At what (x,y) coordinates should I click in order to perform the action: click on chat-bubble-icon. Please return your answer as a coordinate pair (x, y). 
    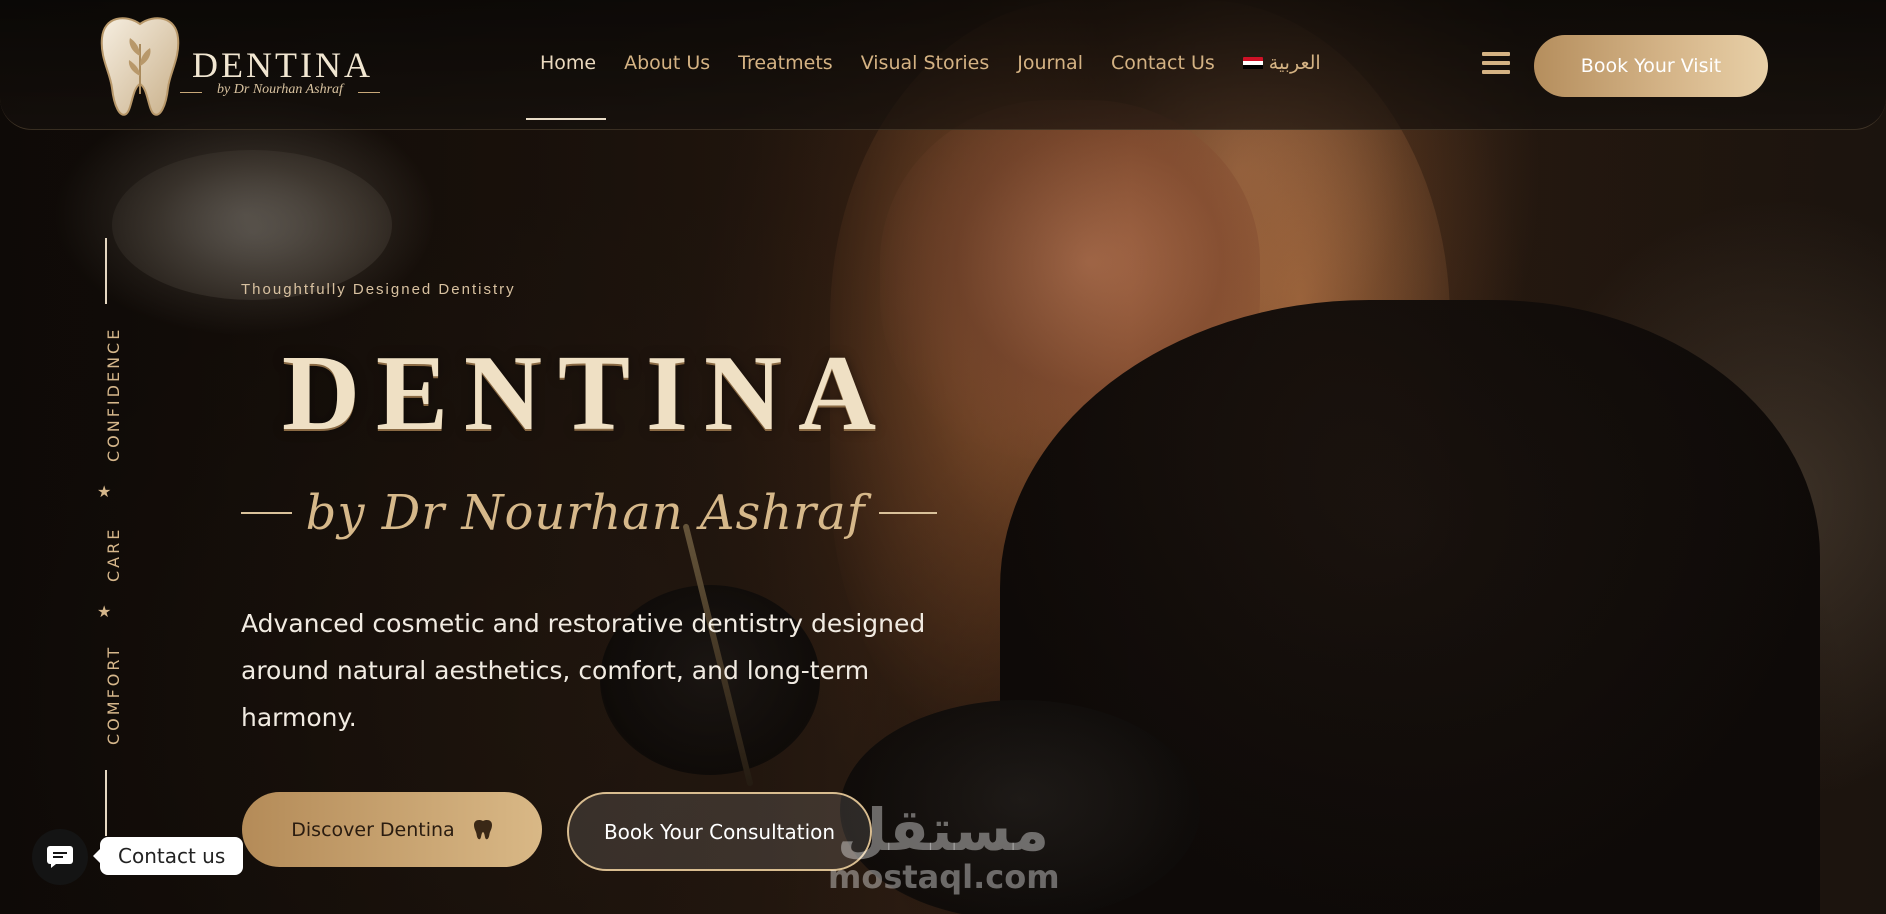
    Looking at the image, I should click on (60, 857).